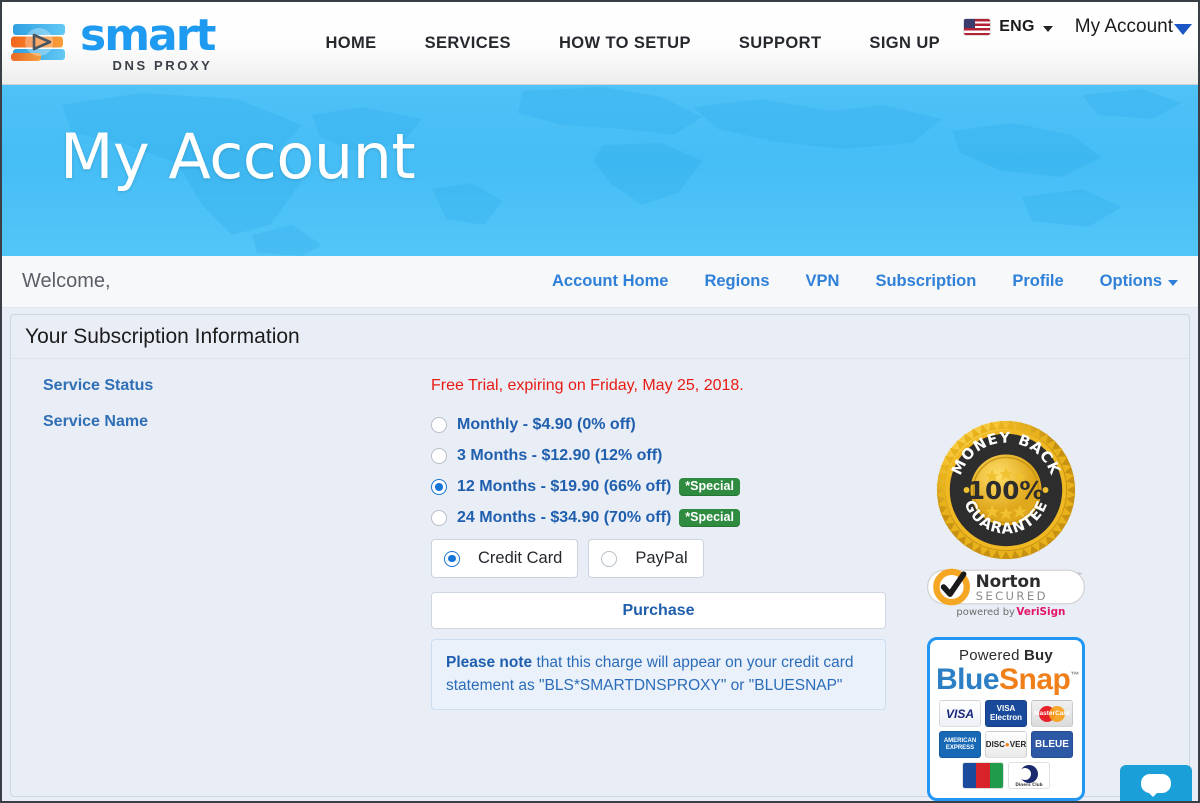 The width and height of the screenshot is (1200, 803). Describe the element at coordinates (658, 425) in the screenshot. I see `plan-option-monthly: Monthly - $4.90 (0% off)` at that location.